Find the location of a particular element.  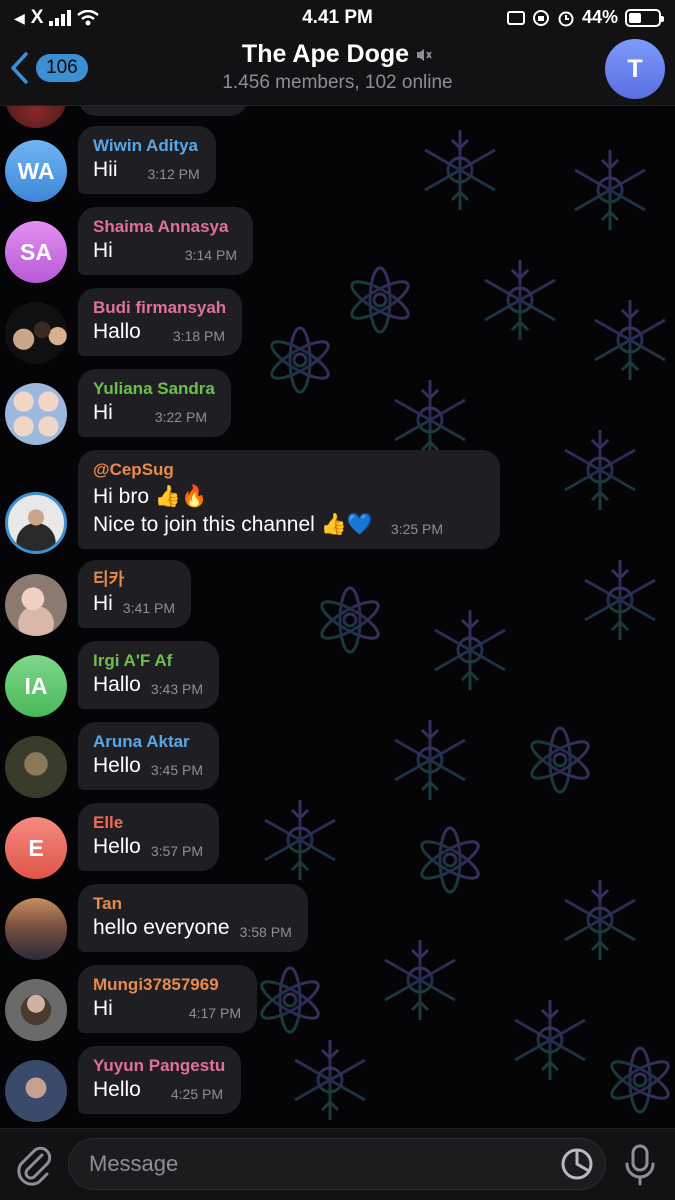

message-time: 3:45 PM is located at coordinates (176, 770).